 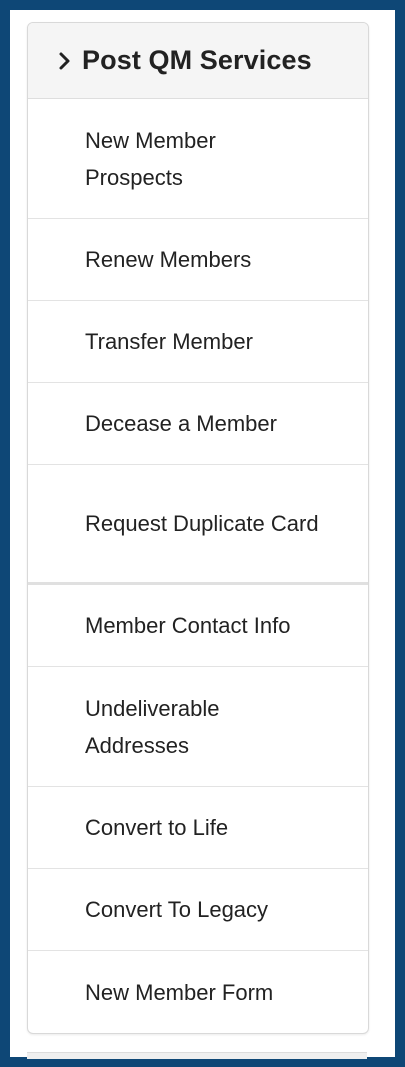 I want to click on menu-item-transfer-member: Transfer Member, so click(x=198, y=342).